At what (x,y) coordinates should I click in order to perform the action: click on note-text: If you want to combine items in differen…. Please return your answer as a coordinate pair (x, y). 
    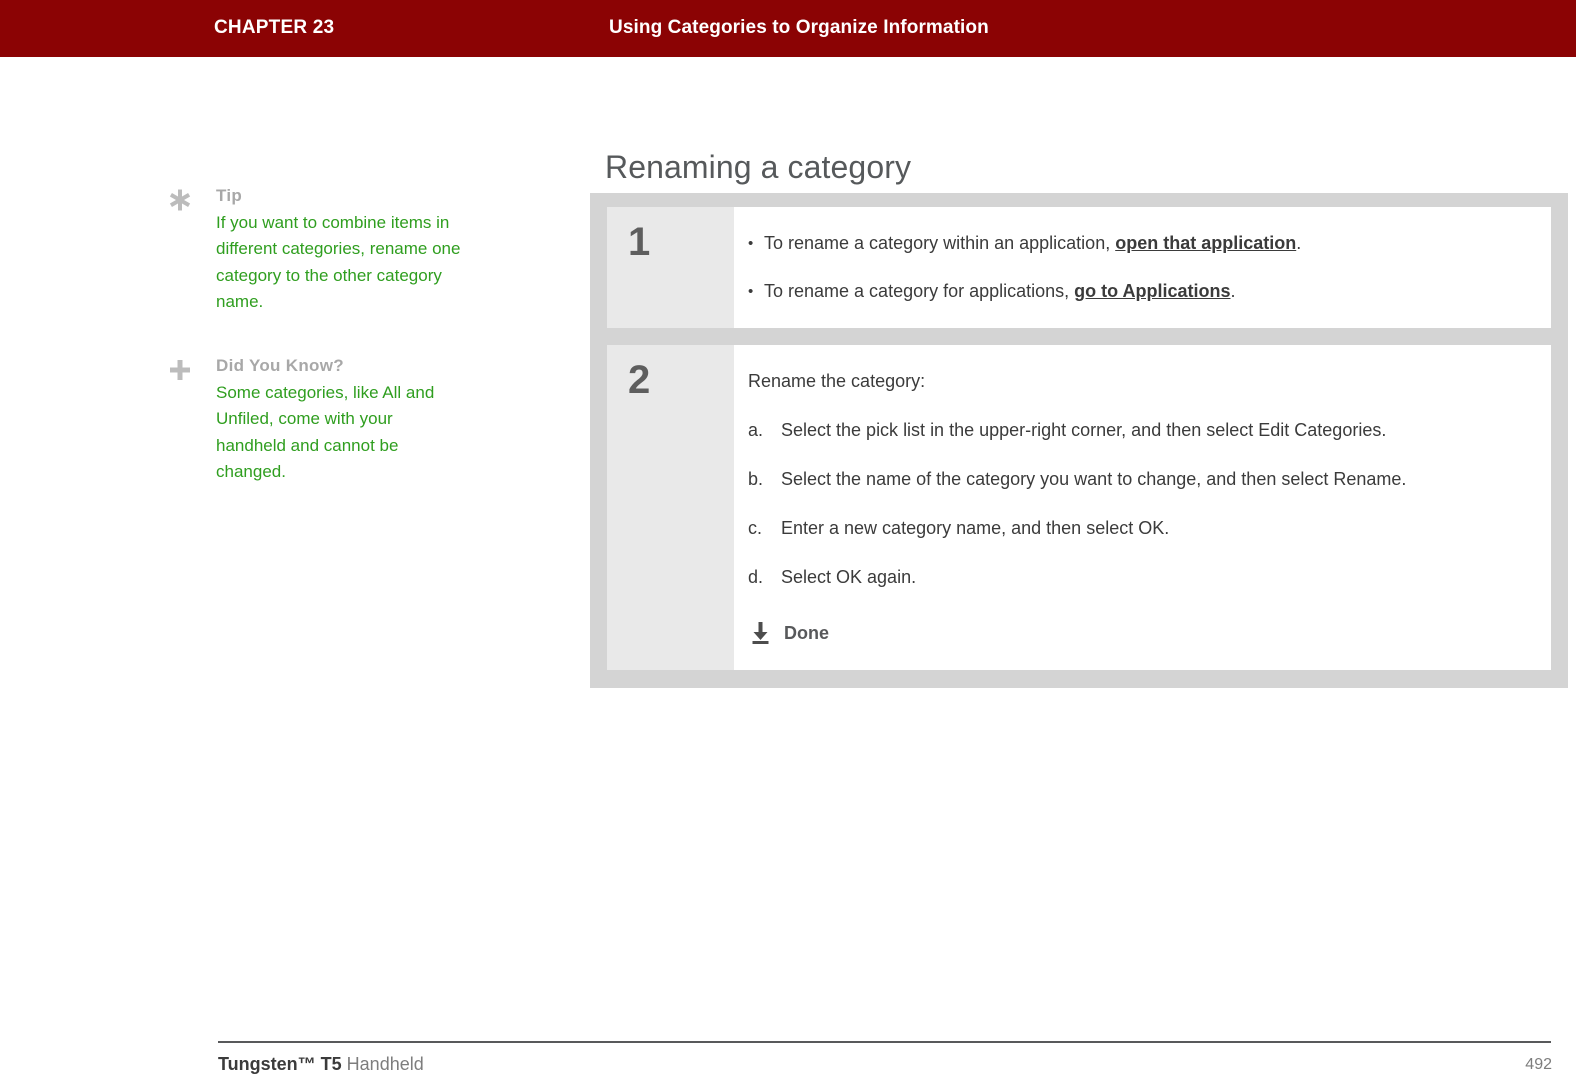
    Looking at the image, I should click on (338, 262).